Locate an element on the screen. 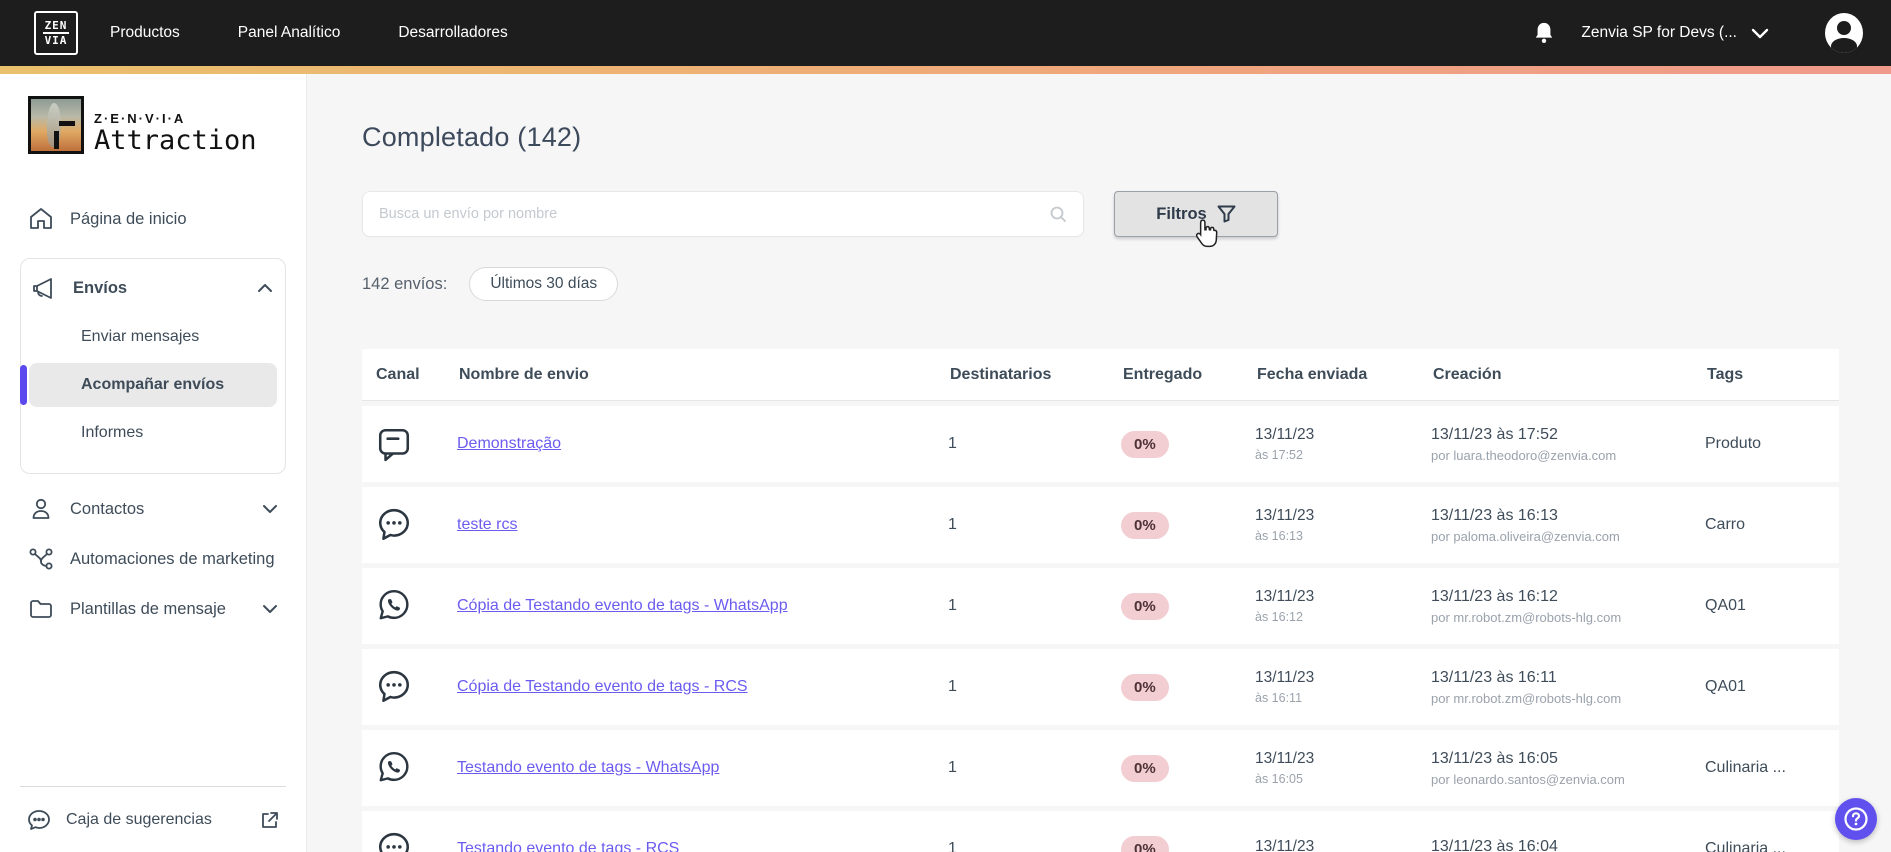  filters-button: Filtros is located at coordinates (1196, 219).